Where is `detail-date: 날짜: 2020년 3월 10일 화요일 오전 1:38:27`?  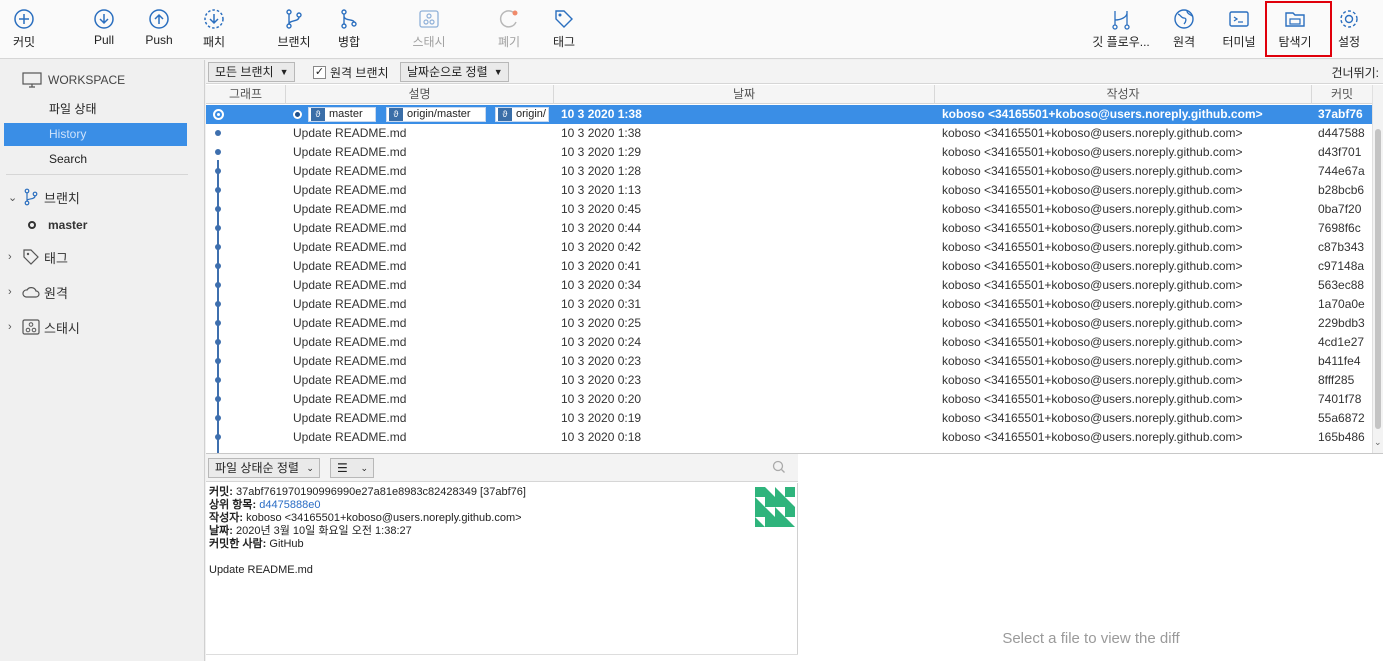 detail-date: 날짜: 2020년 3월 10일 화요일 오전 1:38:27 is located at coordinates (501, 531).